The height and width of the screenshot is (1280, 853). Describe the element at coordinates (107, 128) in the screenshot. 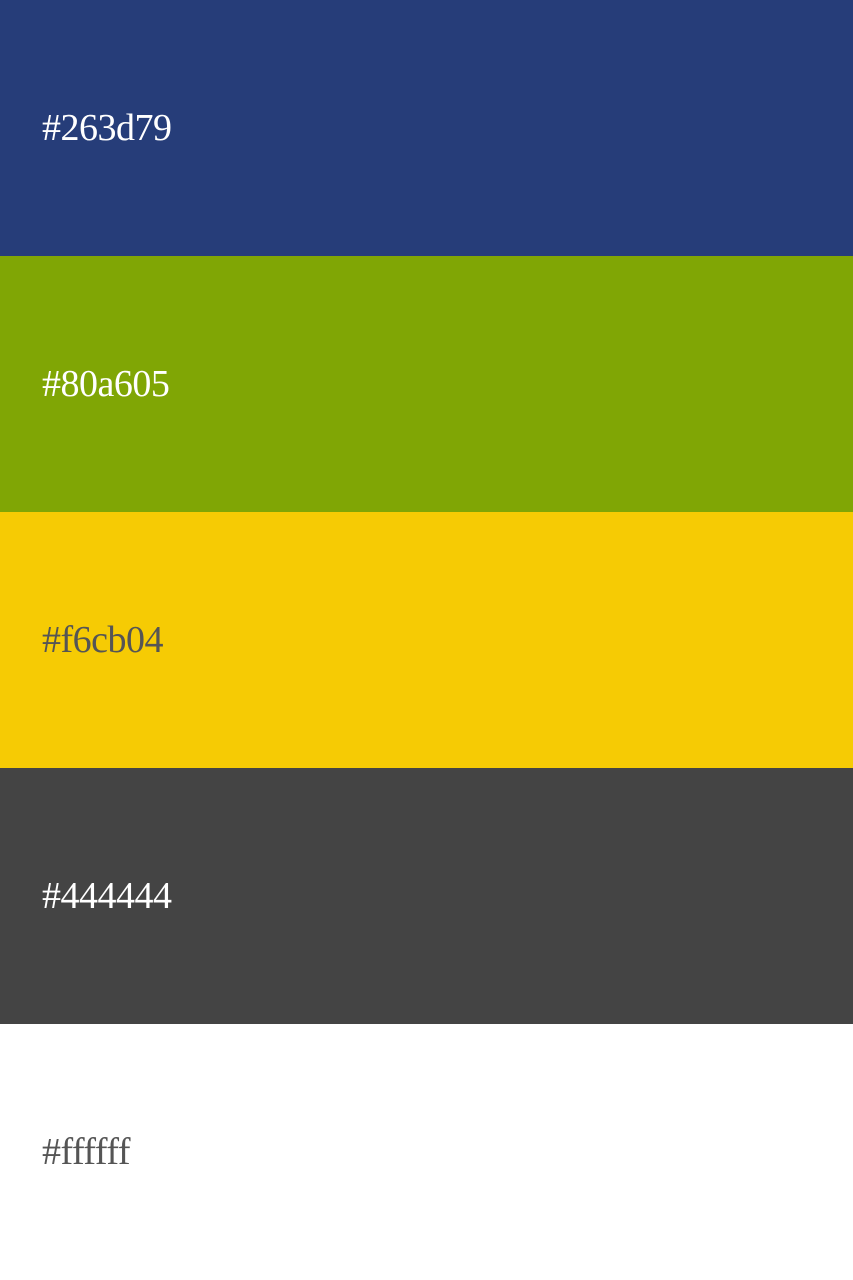

I see `swatch-hex-label: #263d79` at that location.